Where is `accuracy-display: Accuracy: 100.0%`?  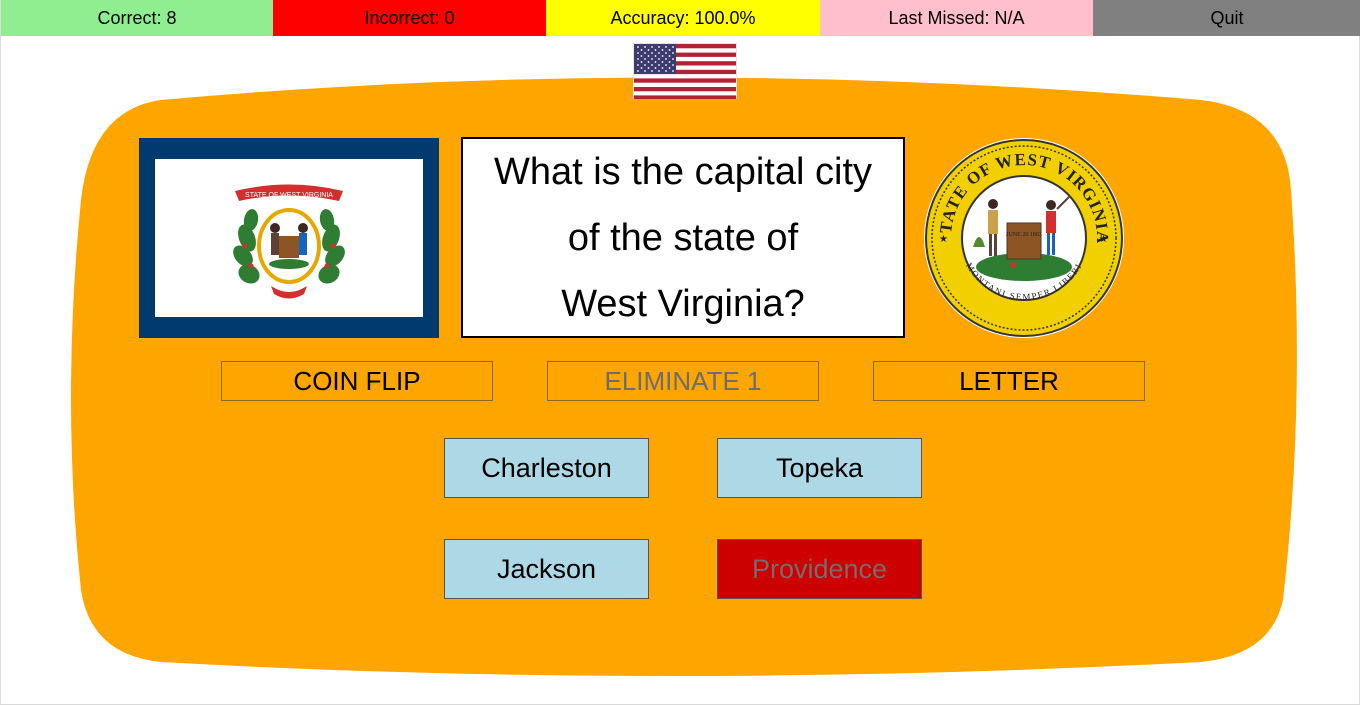 accuracy-display: Accuracy: 100.0% is located at coordinates (683, 18).